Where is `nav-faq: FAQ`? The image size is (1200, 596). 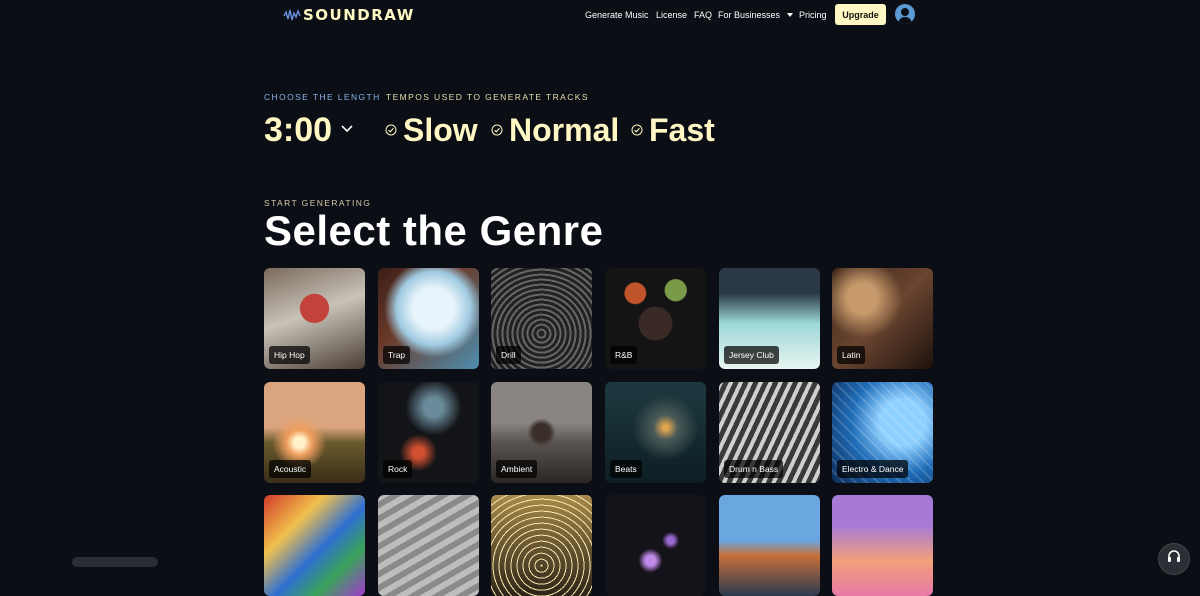 nav-faq: FAQ is located at coordinates (703, 15).